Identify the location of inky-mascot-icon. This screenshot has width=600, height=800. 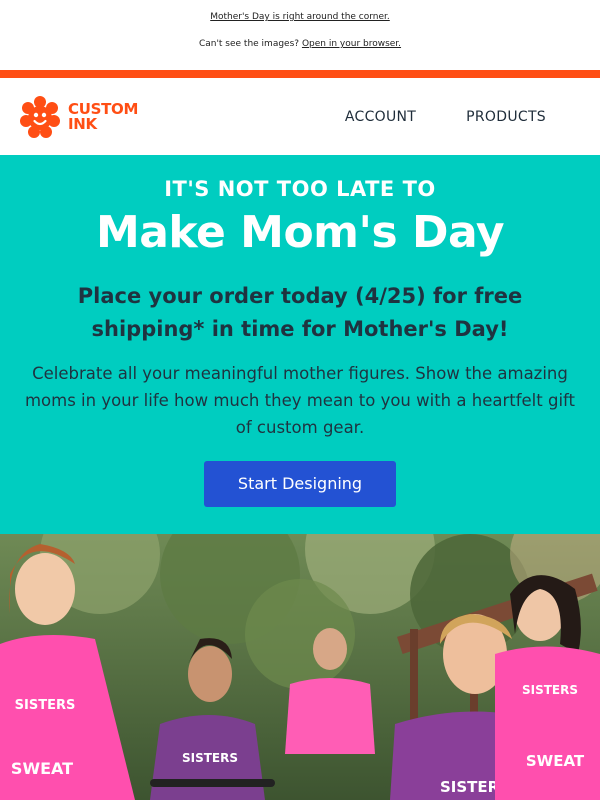
(40, 116).